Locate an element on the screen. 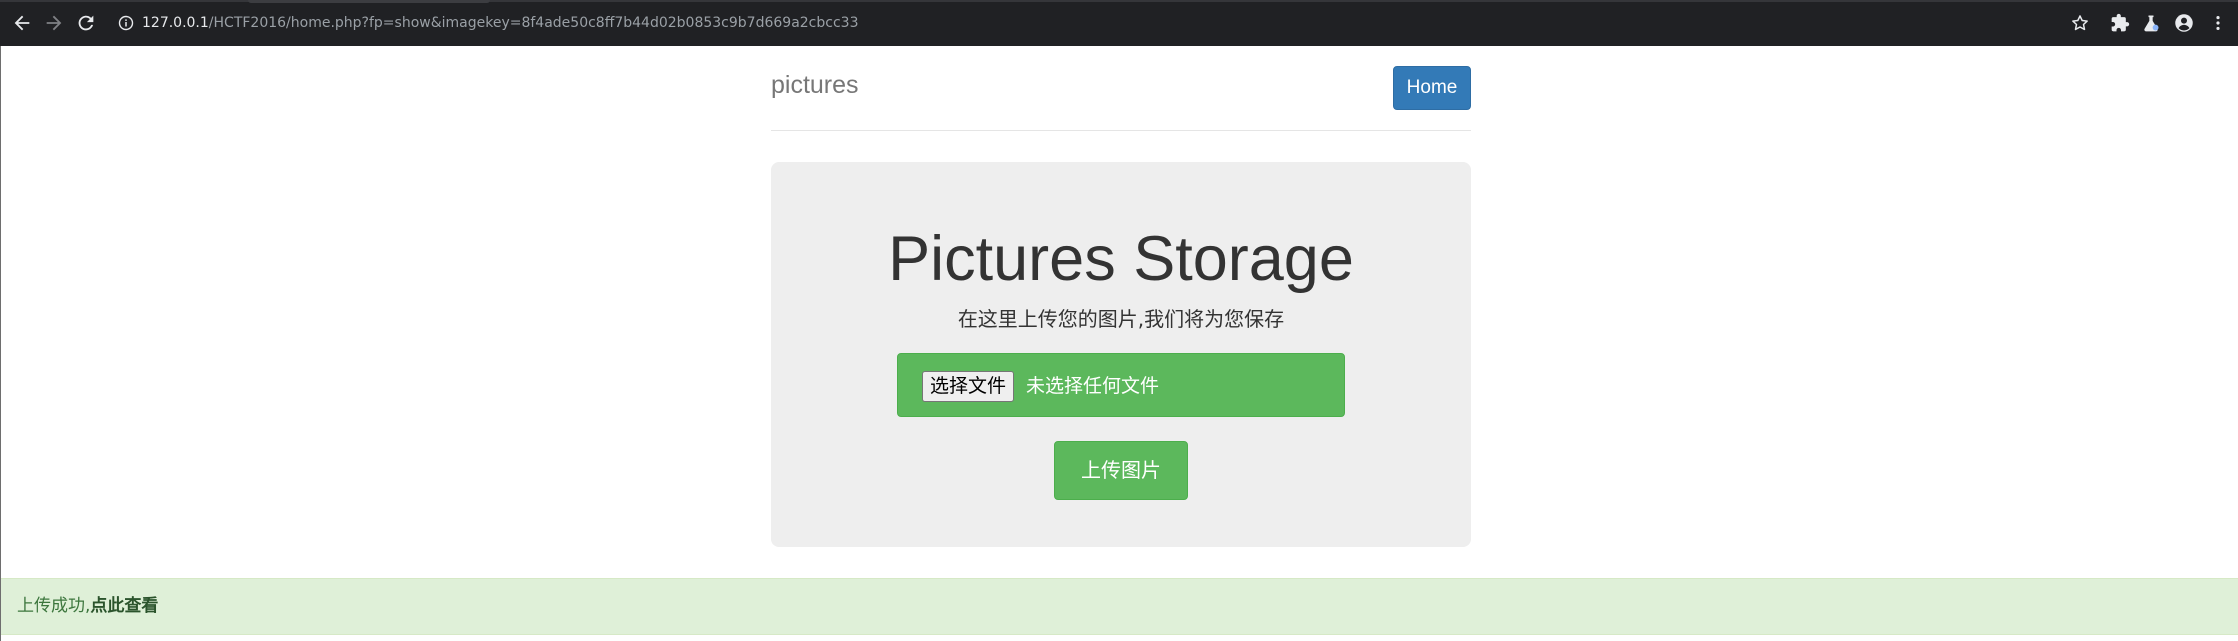 Image resolution: width=2238 pixels, height=641 pixels. forward-icon is located at coordinates (54, 23).